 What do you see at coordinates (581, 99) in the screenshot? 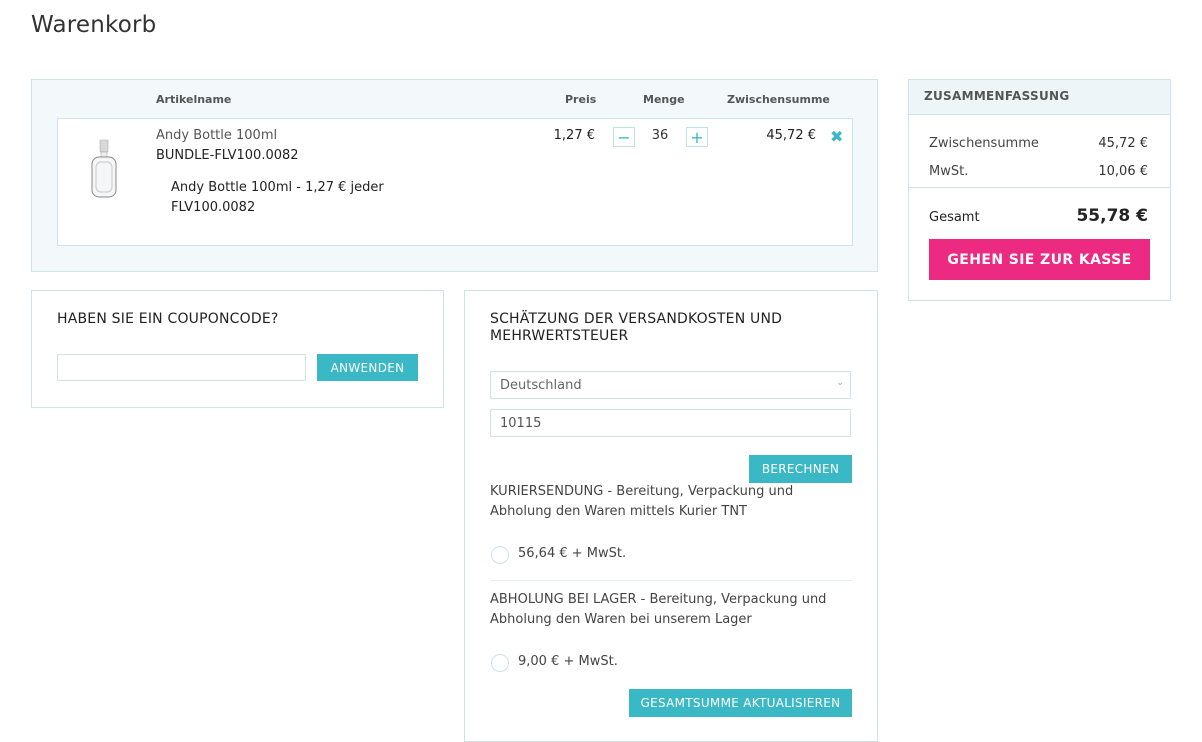
I see `column-header-price: Preis` at bounding box center [581, 99].